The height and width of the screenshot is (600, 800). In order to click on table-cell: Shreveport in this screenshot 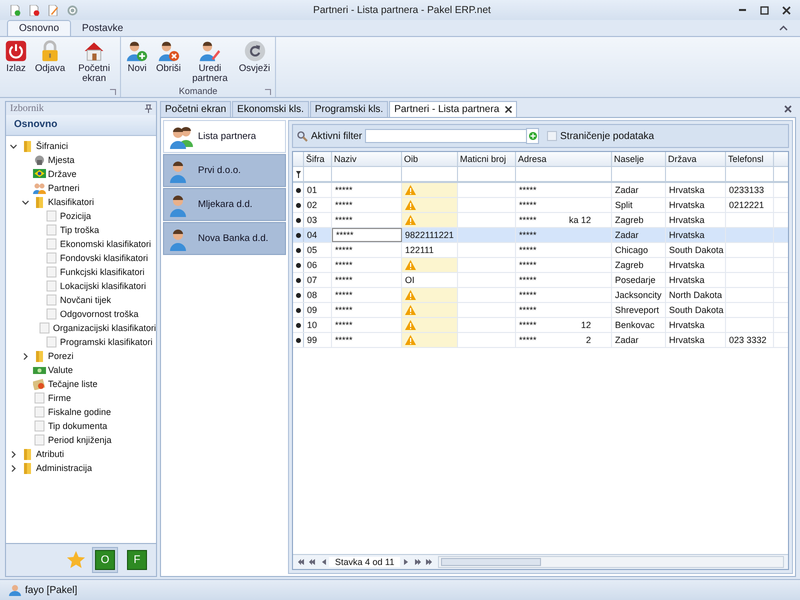, I will do `click(639, 310)`.